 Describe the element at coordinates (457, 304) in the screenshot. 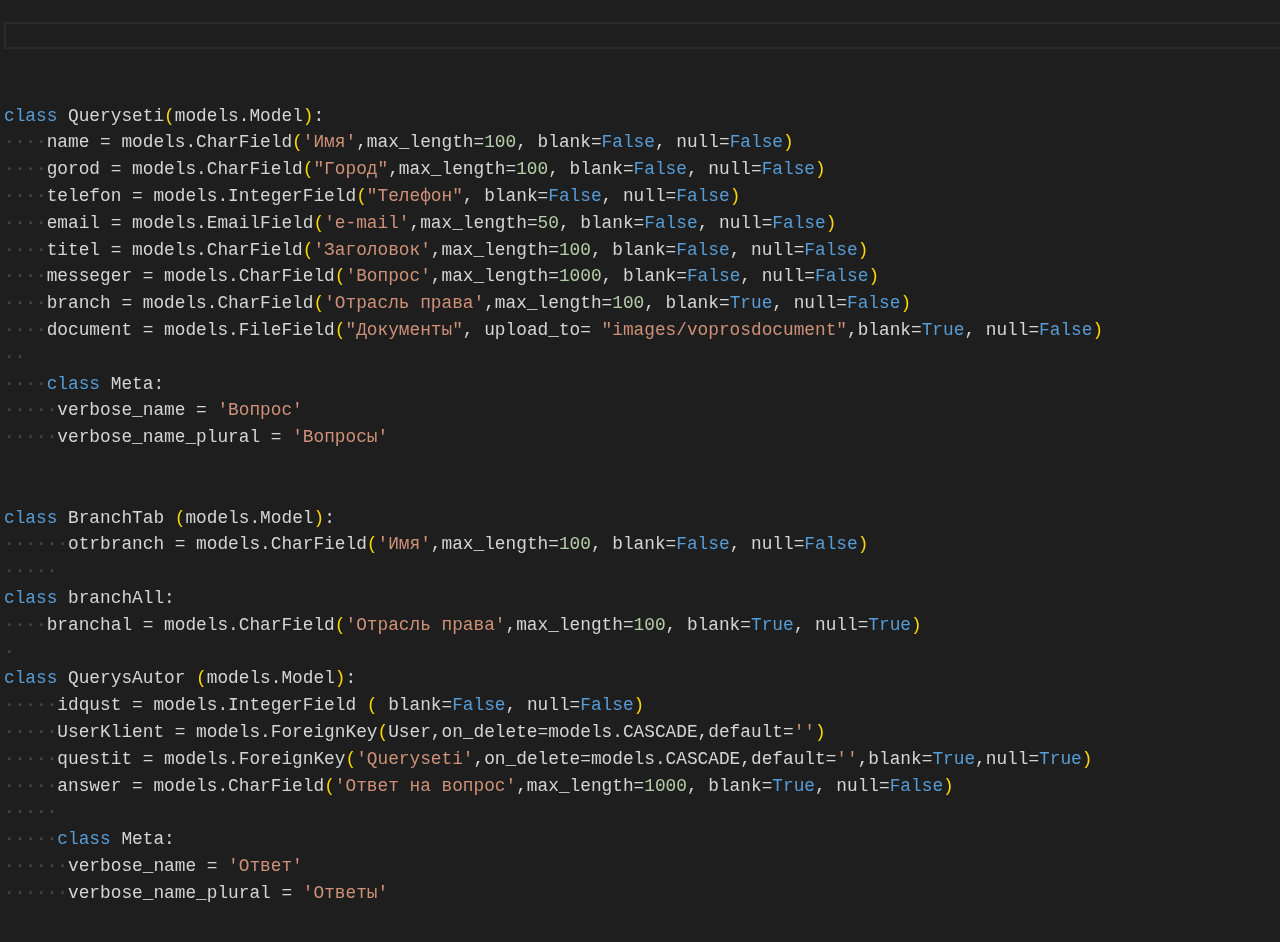

I see `code-line: ····branch = models.CharField('Отрасль права',max_length=100, blank=True, null=False)` at that location.